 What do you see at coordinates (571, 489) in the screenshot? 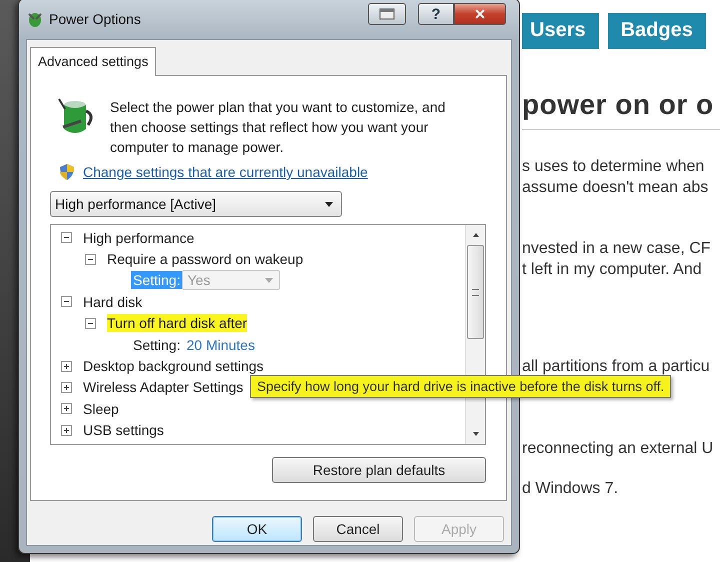
I see `paragraph-text: d Windows 7.` at bounding box center [571, 489].